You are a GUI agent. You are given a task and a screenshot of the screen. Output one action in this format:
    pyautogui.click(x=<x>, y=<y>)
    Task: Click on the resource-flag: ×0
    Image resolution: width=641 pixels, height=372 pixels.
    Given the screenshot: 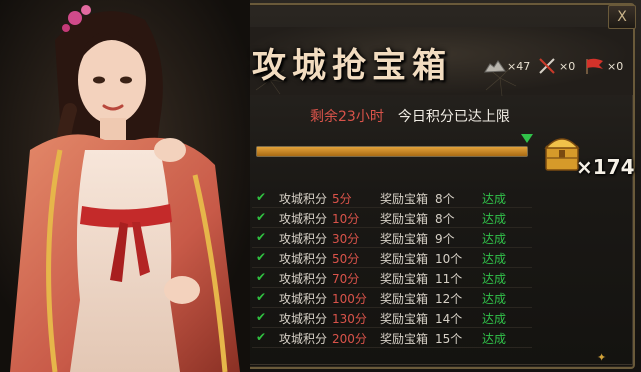 What is the action you would take?
    pyautogui.click(x=603, y=66)
    